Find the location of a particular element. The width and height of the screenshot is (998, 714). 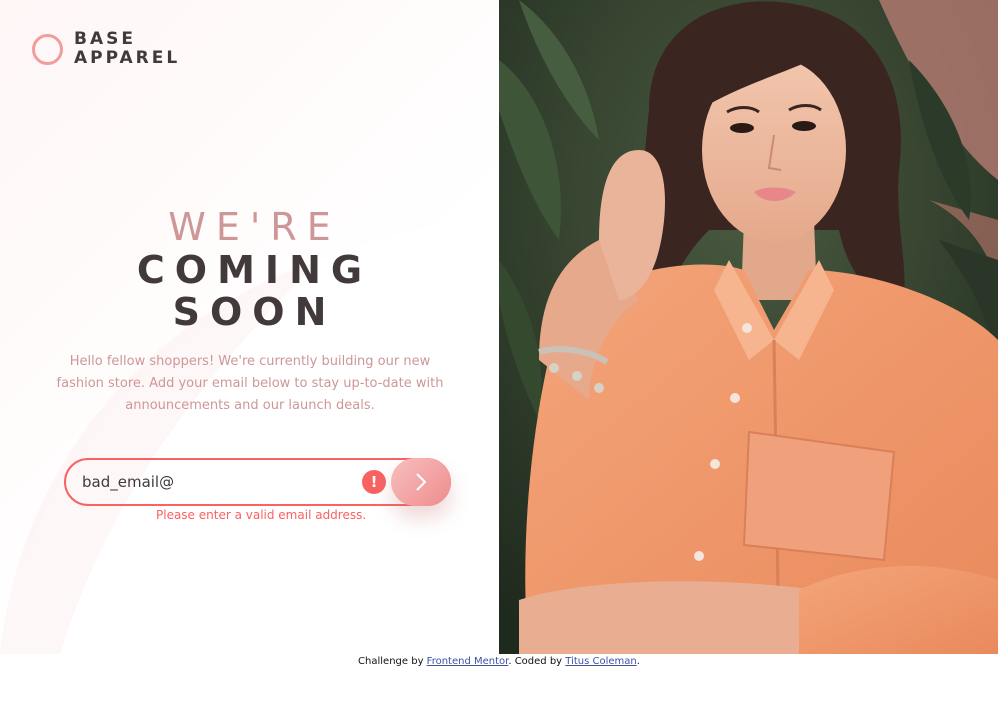

brand-line1: BASE is located at coordinates (105, 39).